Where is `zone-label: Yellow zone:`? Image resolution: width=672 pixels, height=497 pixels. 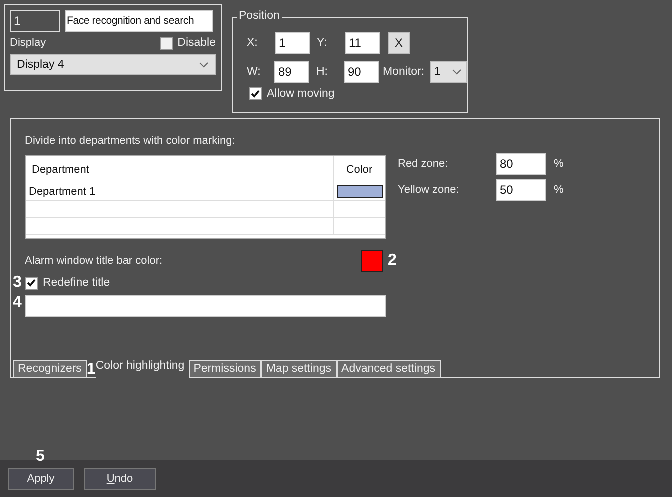 zone-label: Yellow zone: is located at coordinates (429, 190).